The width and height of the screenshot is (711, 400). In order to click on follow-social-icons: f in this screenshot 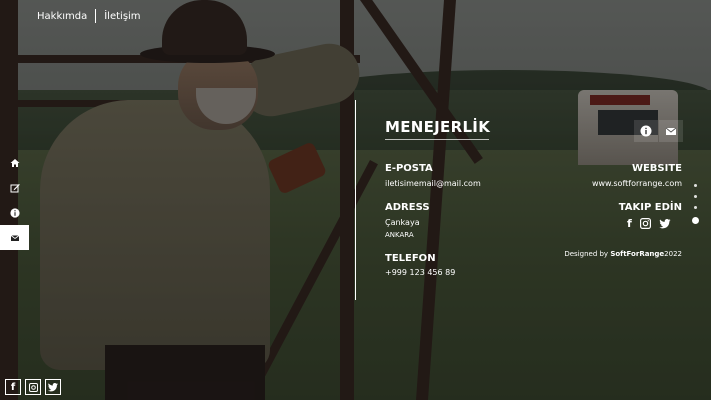, I will do `click(649, 223)`.